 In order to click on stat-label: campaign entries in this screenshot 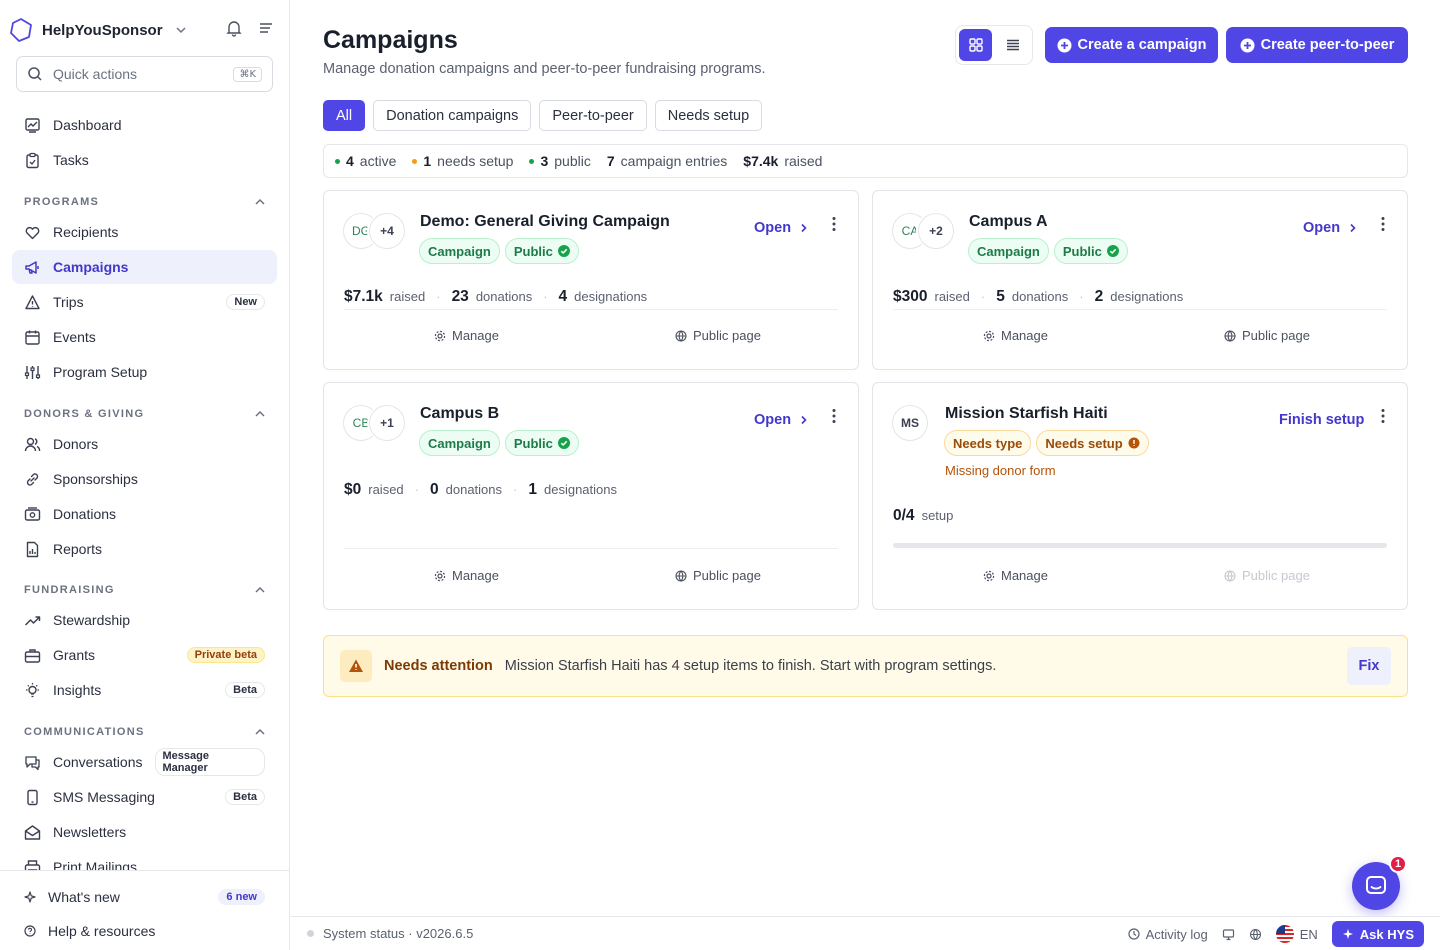, I will do `click(674, 161)`.